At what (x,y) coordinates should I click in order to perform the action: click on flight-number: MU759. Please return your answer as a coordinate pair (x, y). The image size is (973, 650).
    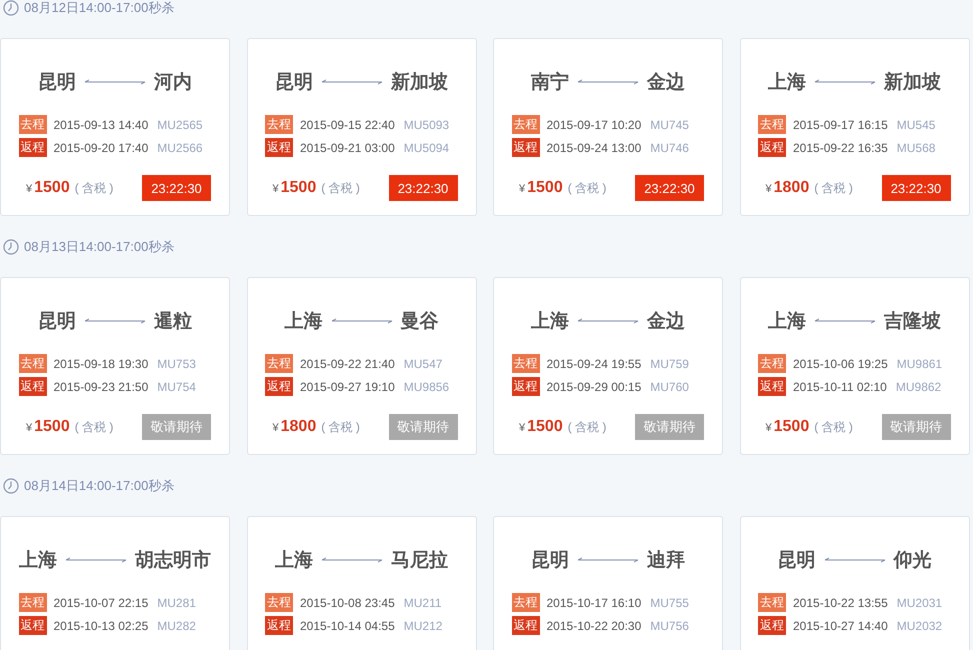
    Looking at the image, I should click on (669, 363).